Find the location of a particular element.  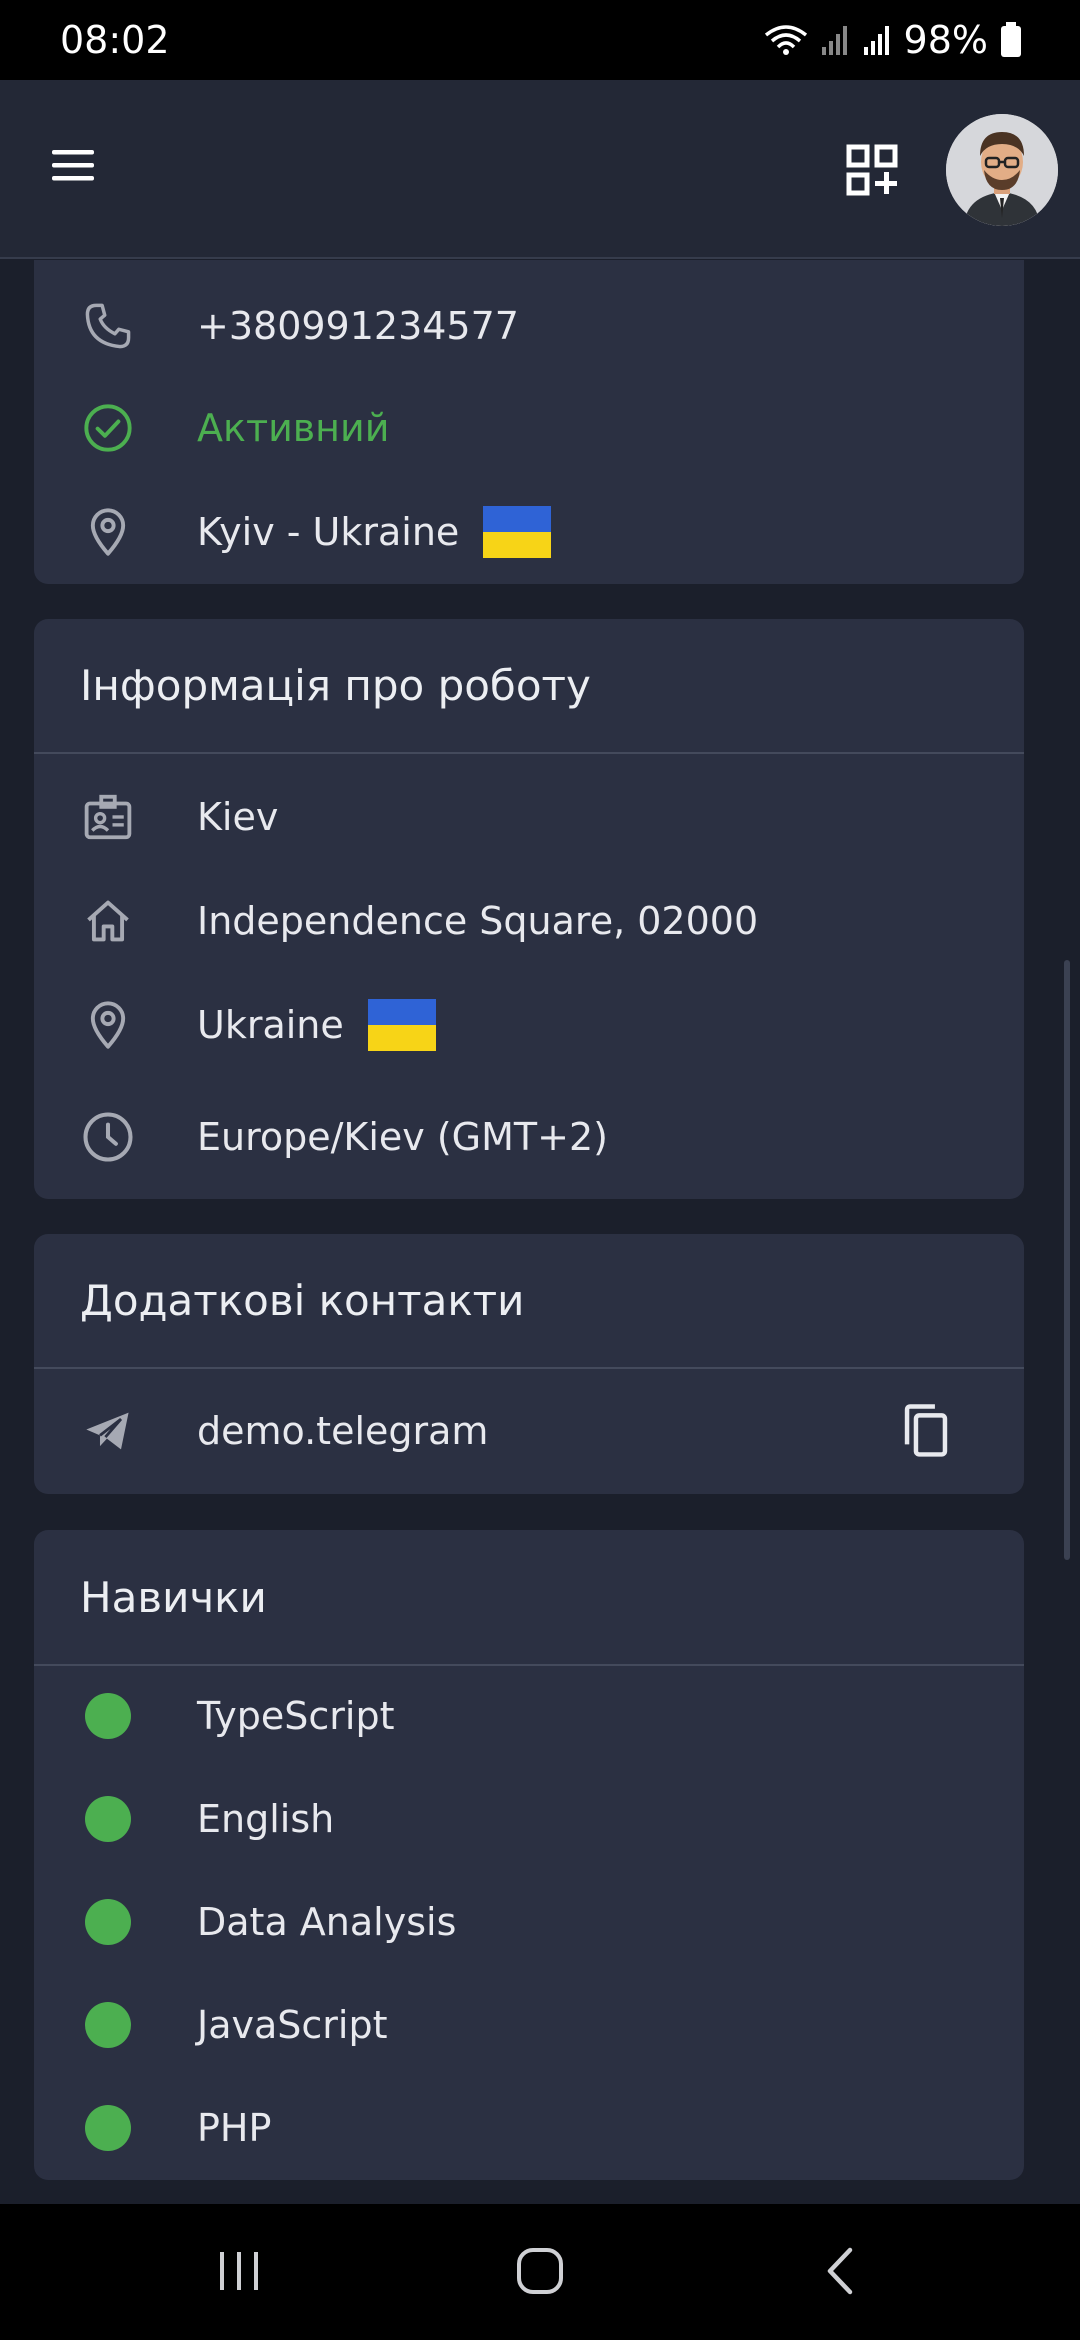

work-info-title: Інформація про роботу is located at coordinates (529, 686).